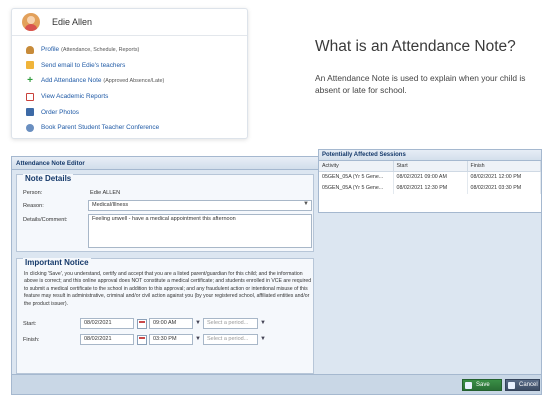  I want to click on plus-icon: +, so click(30, 80).